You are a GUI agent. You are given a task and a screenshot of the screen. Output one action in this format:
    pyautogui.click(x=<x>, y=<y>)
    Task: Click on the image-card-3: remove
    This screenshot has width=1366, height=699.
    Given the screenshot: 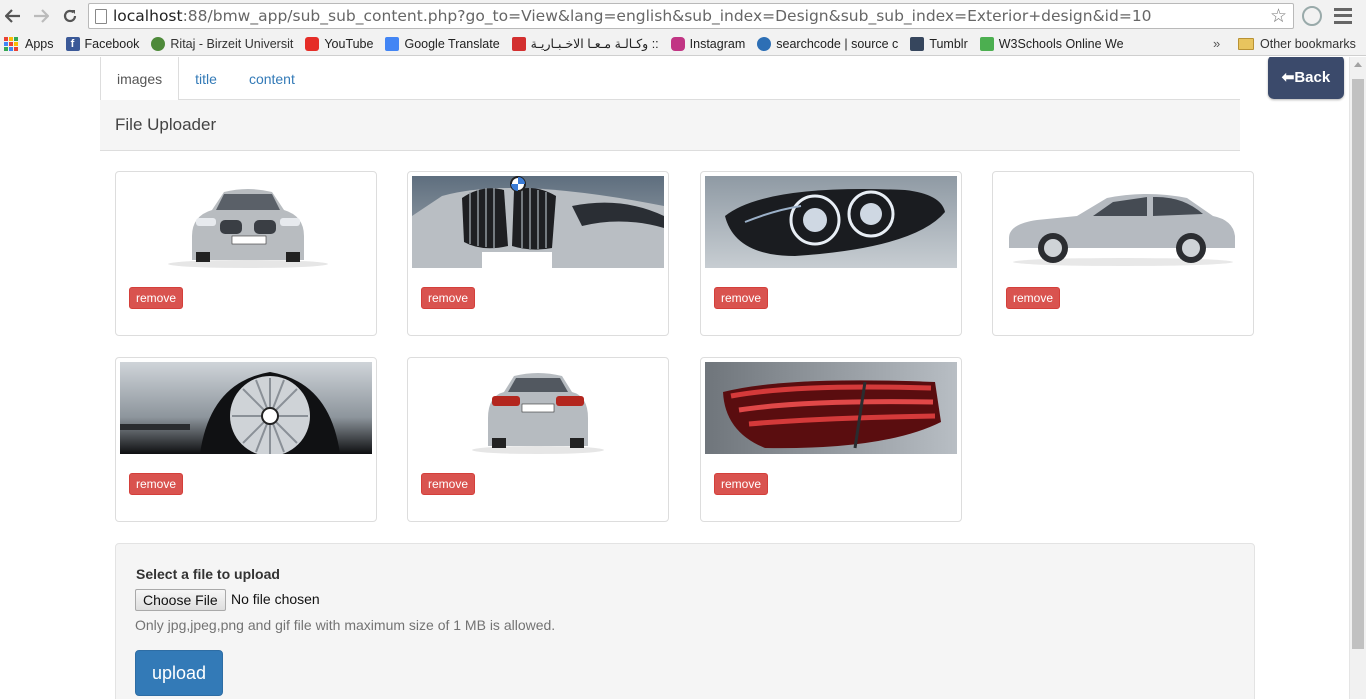 What is the action you would take?
    pyautogui.click(x=831, y=253)
    